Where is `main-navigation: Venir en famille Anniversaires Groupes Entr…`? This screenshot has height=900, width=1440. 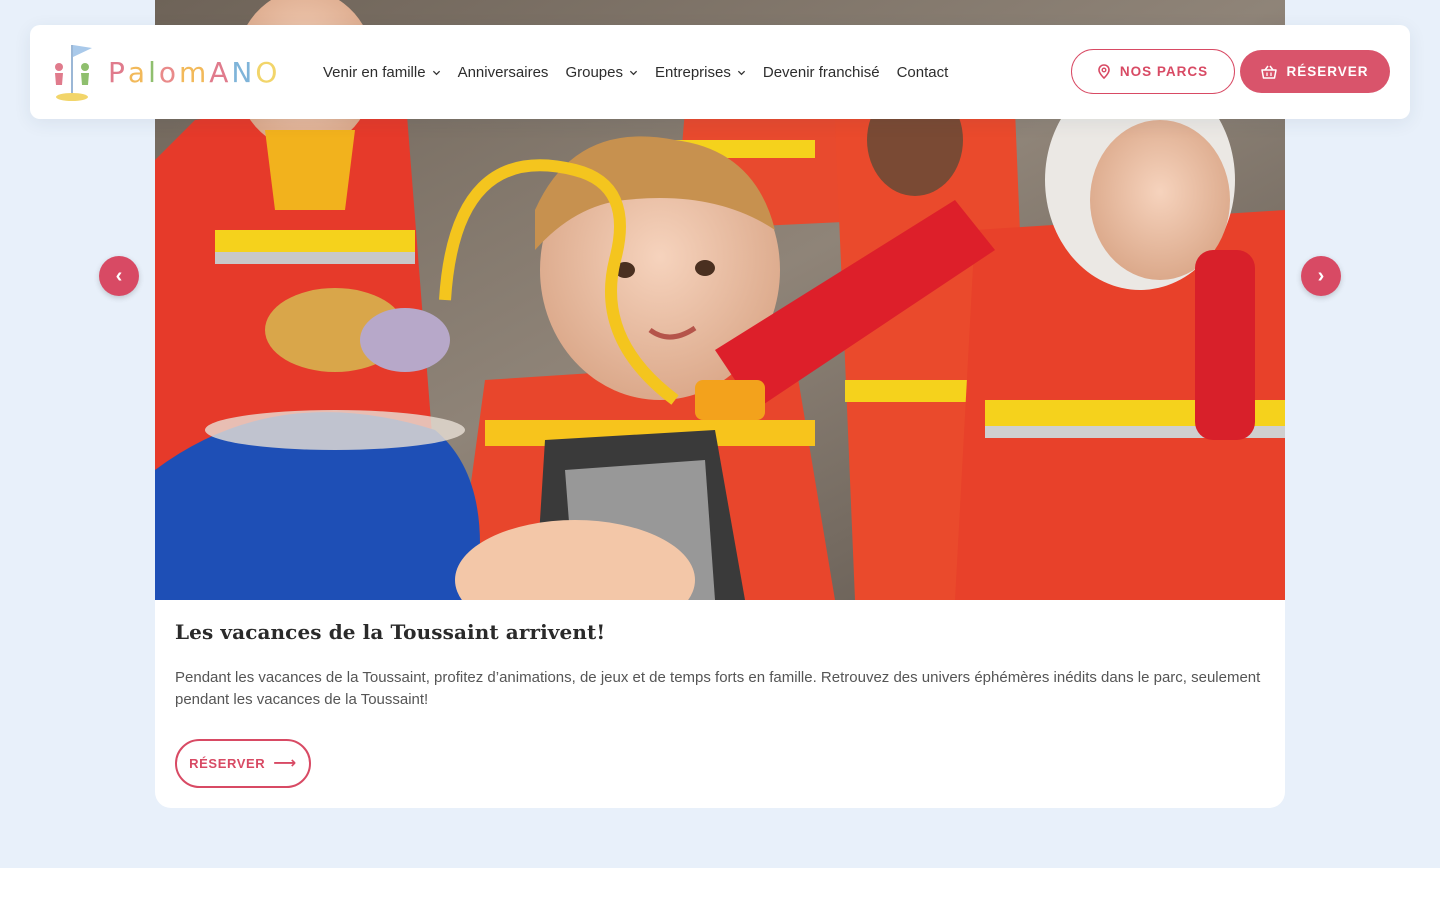 main-navigation: Venir en famille Anniversaires Groupes Entr… is located at coordinates (644, 72).